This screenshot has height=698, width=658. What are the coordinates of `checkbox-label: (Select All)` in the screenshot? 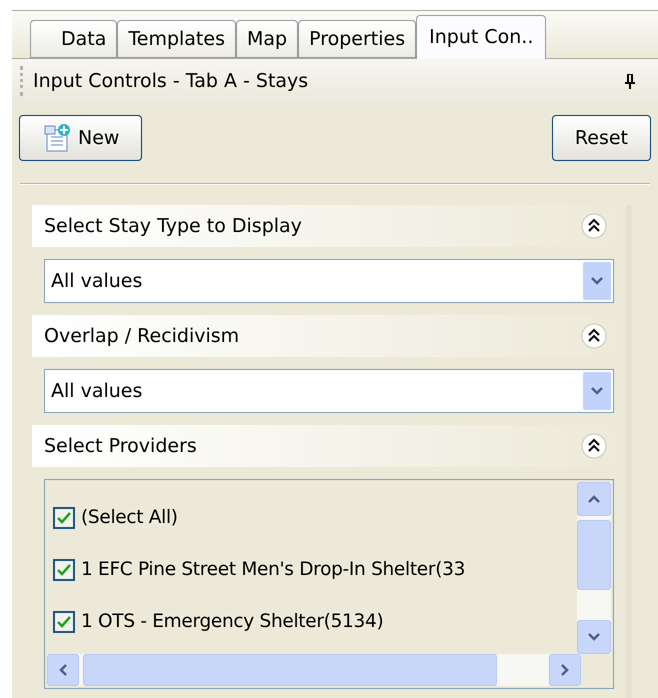 It's located at (129, 518).